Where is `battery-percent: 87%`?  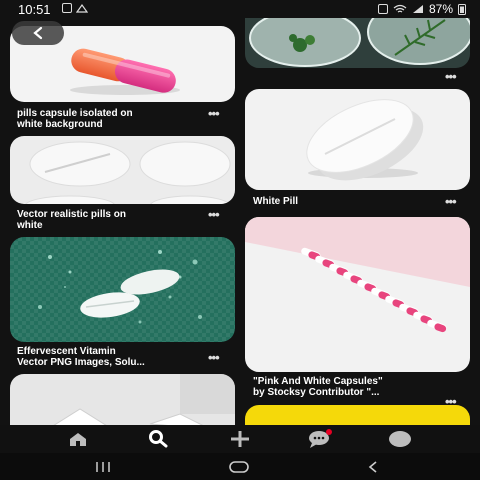 battery-percent: 87% is located at coordinates (440, 9).